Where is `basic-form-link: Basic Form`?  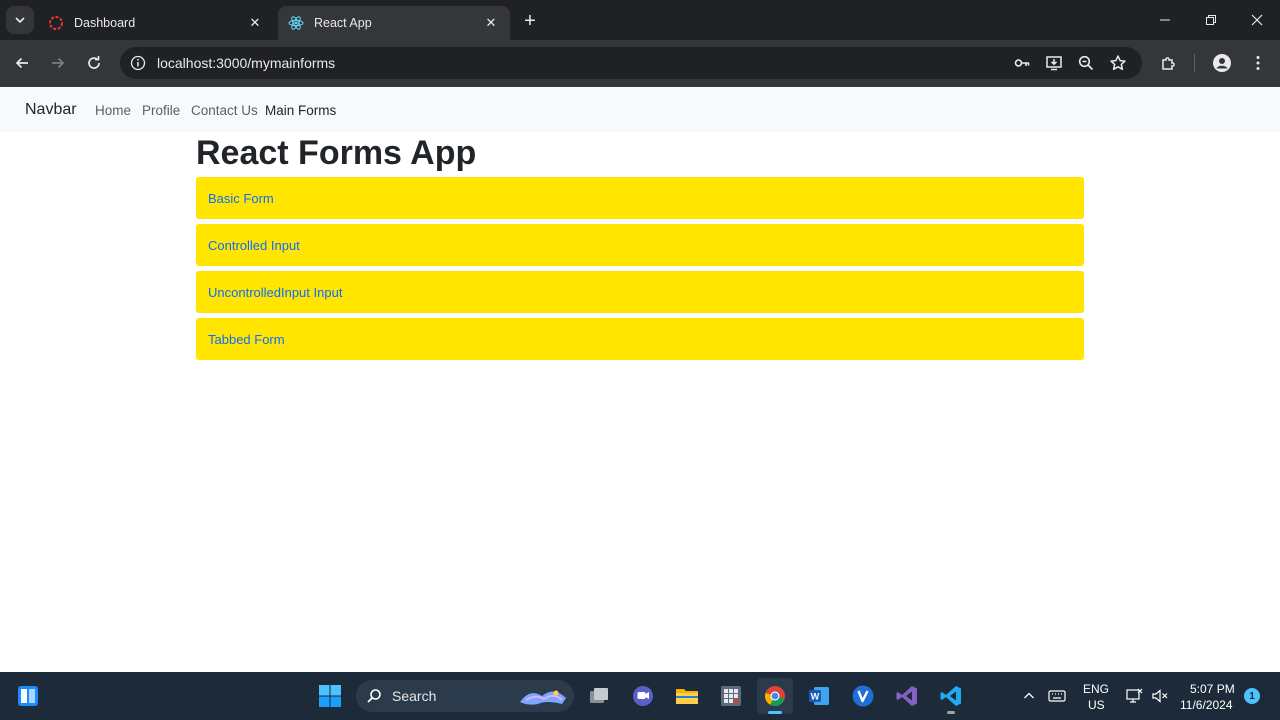
basic-form-link: Basic Form is located at coordinates (241, 198).